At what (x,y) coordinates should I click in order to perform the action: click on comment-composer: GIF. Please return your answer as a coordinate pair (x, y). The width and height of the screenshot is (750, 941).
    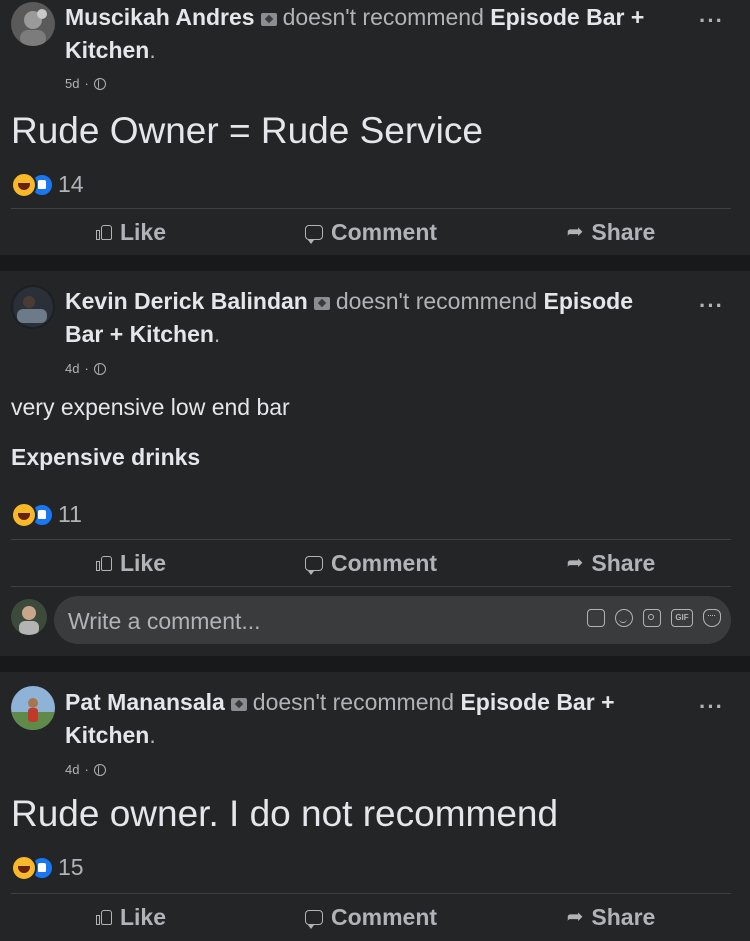
    Looking at the image, I should click on (371, 621).